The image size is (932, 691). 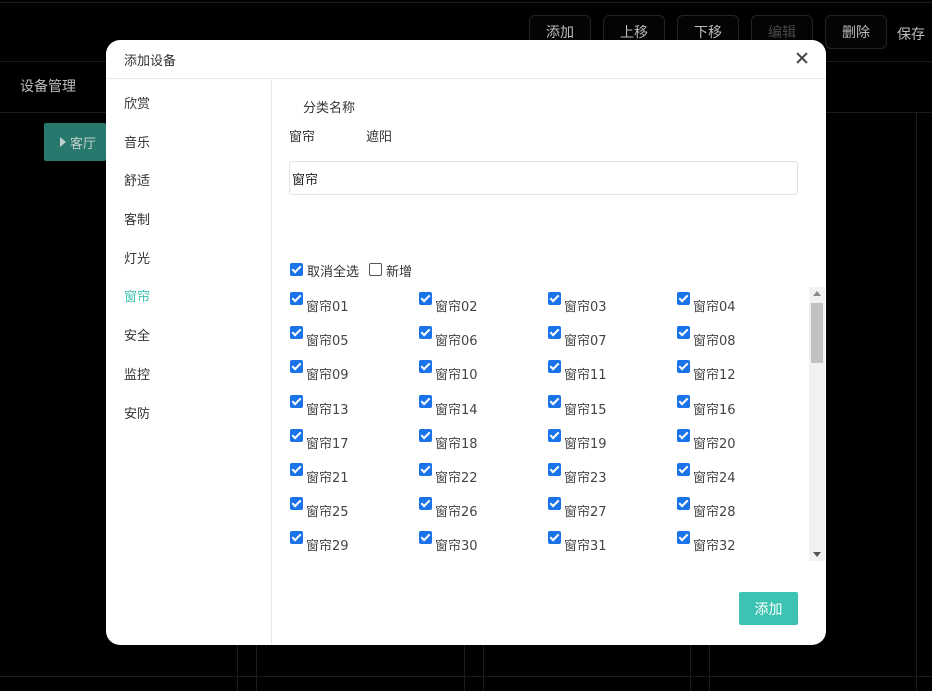 What do you see at coordinates (456, 307) in the screenshot?
I see `device-label: 窗帘02` at bounding box center [456, 307].